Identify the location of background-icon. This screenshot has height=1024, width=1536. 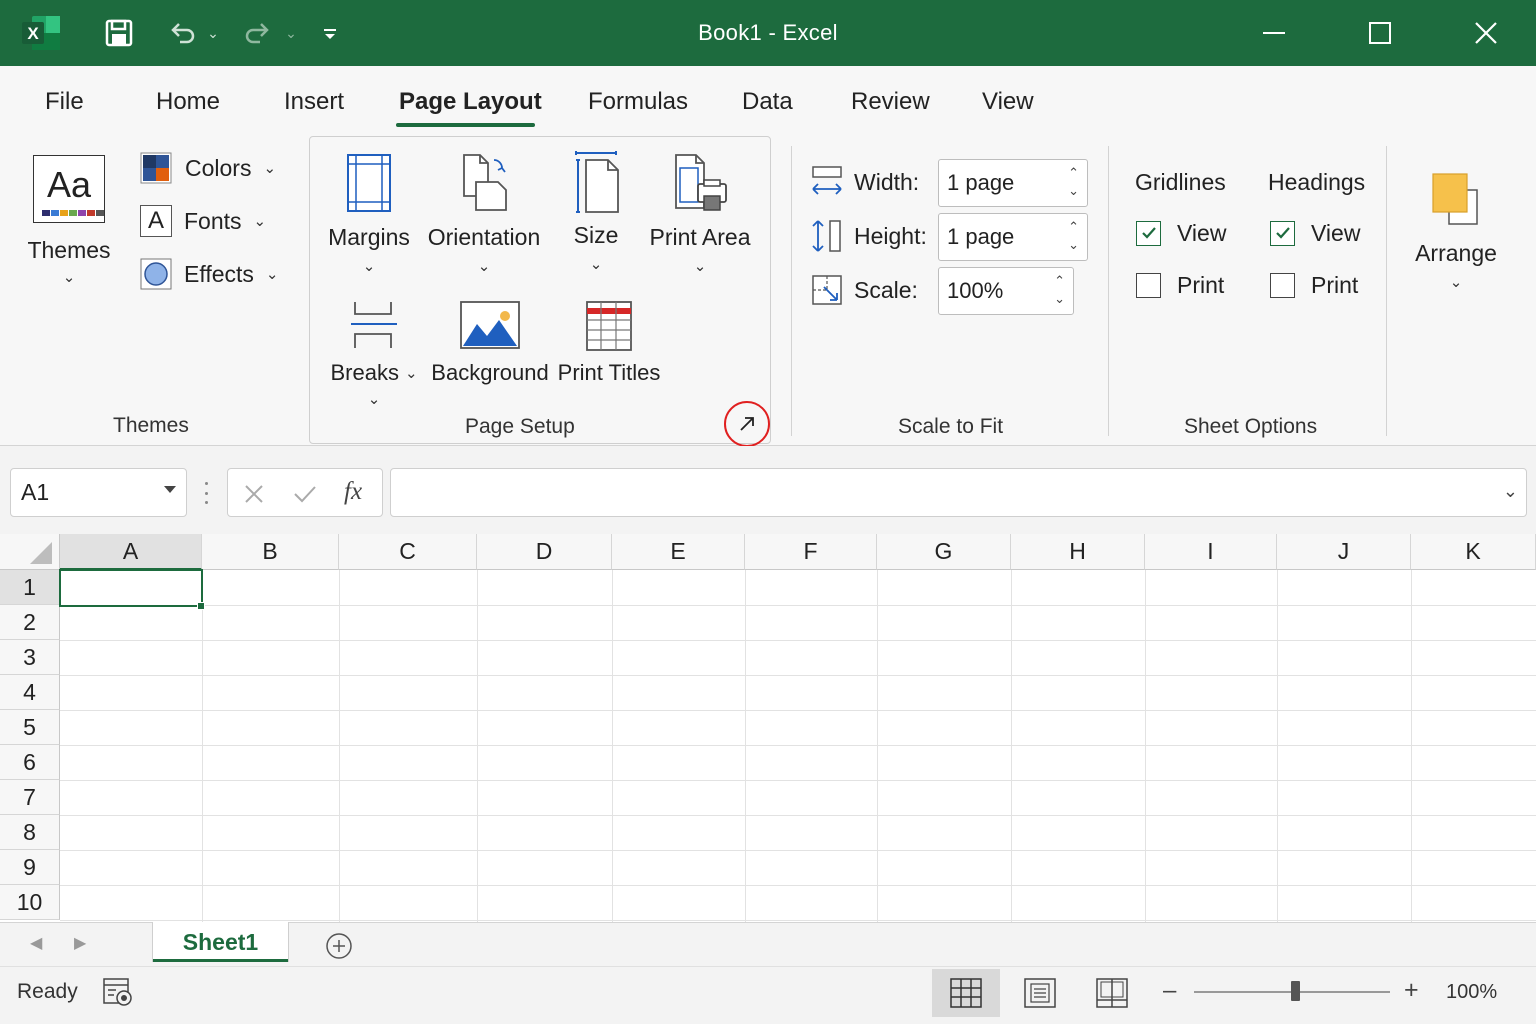
(490, 325).